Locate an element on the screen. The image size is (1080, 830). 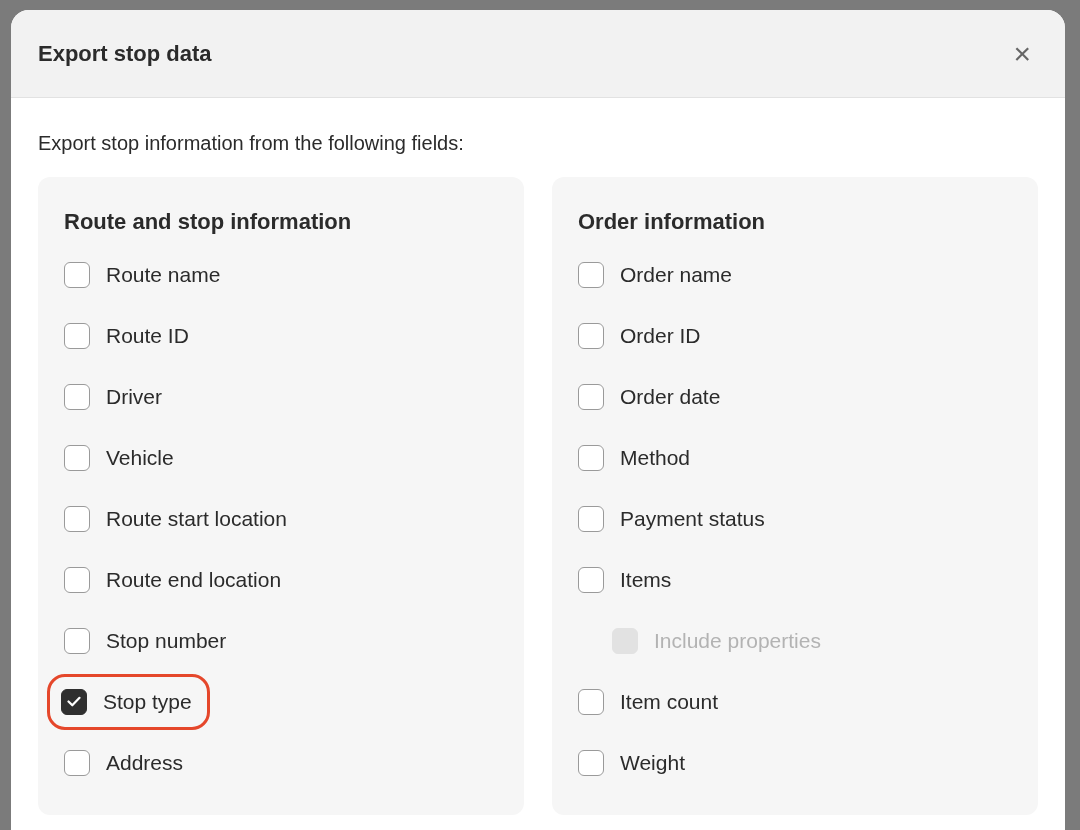
close-button: × is located at coordinates (1022, 53).